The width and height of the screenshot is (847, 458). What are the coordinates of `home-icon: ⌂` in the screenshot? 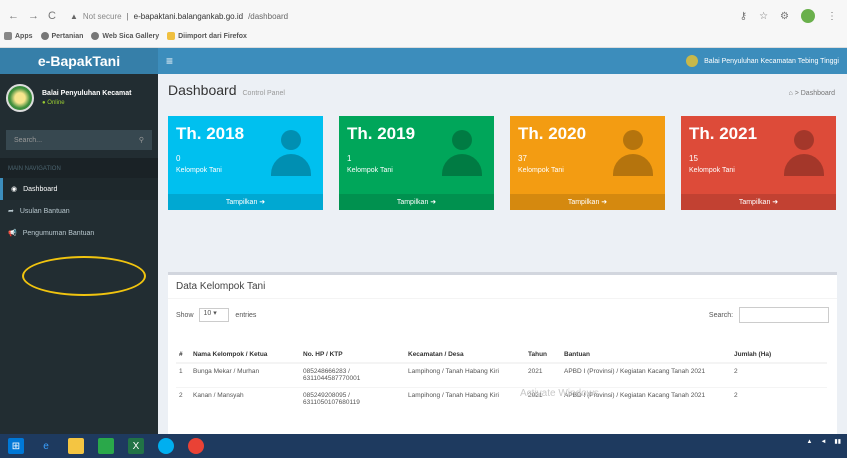 It's located at (791, 93).